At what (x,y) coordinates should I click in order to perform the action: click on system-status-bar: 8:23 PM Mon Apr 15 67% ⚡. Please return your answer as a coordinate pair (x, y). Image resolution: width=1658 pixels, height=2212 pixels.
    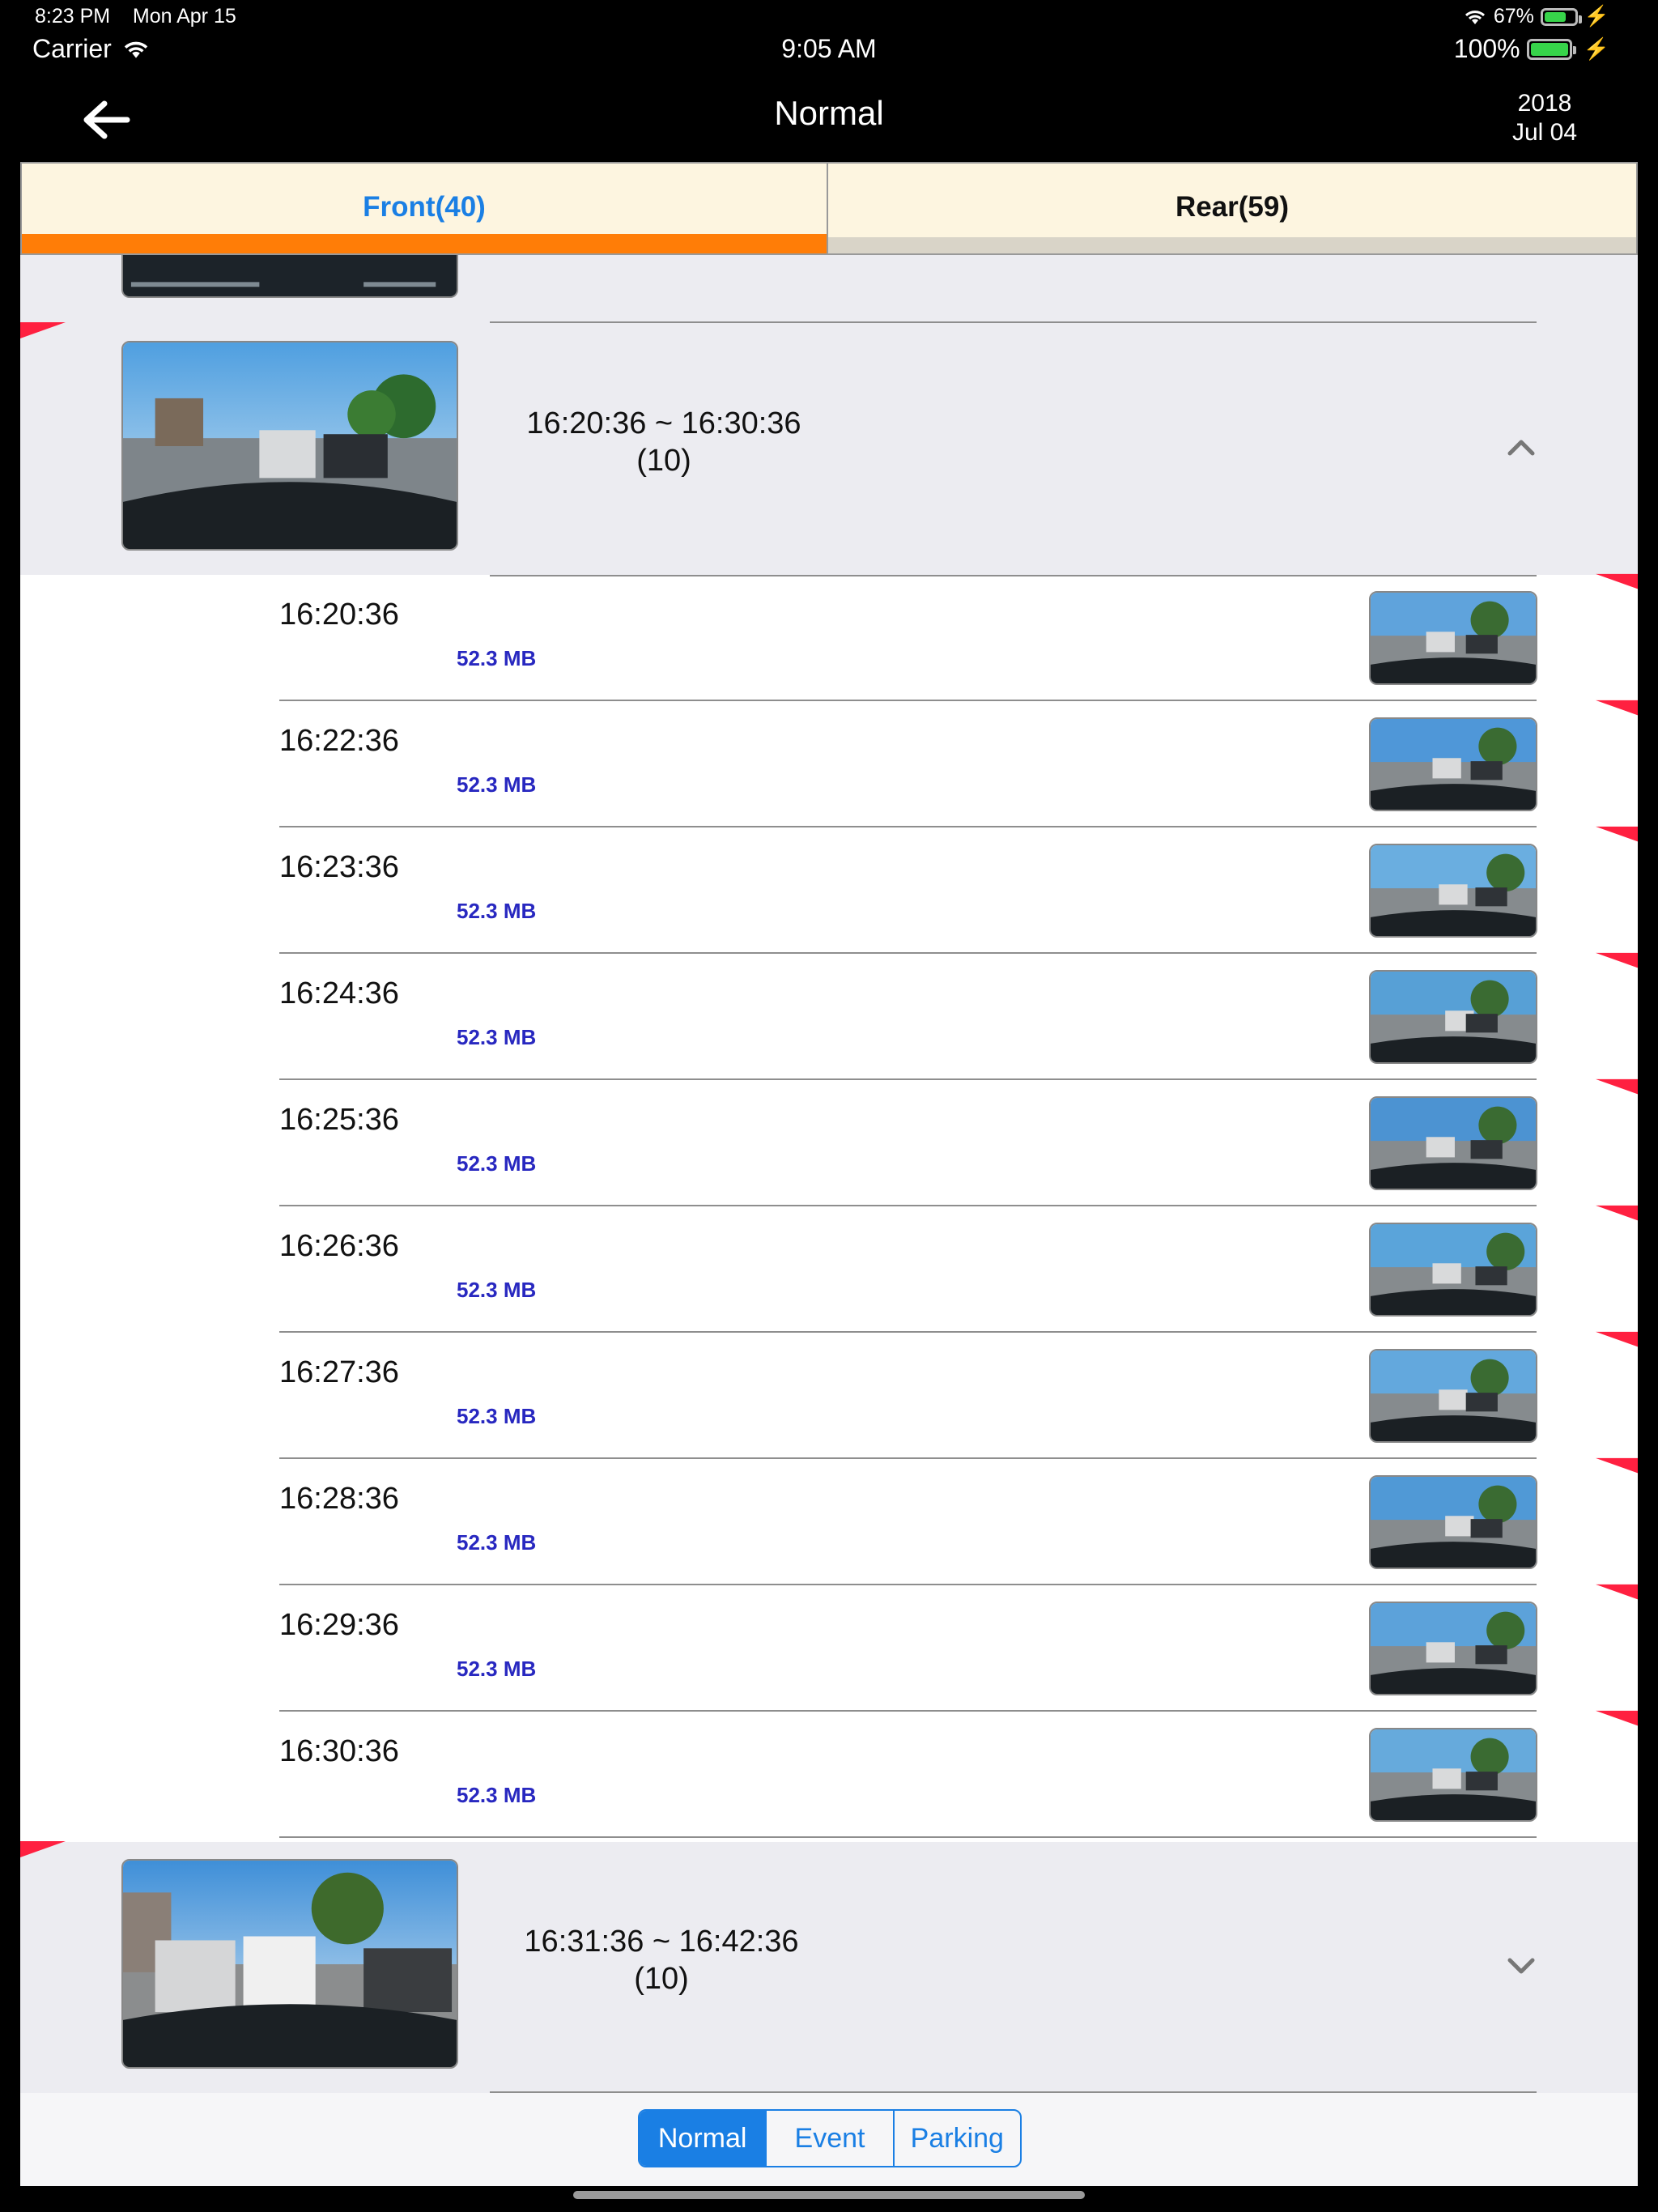
    Looking at the image, I should click on (829, 16).